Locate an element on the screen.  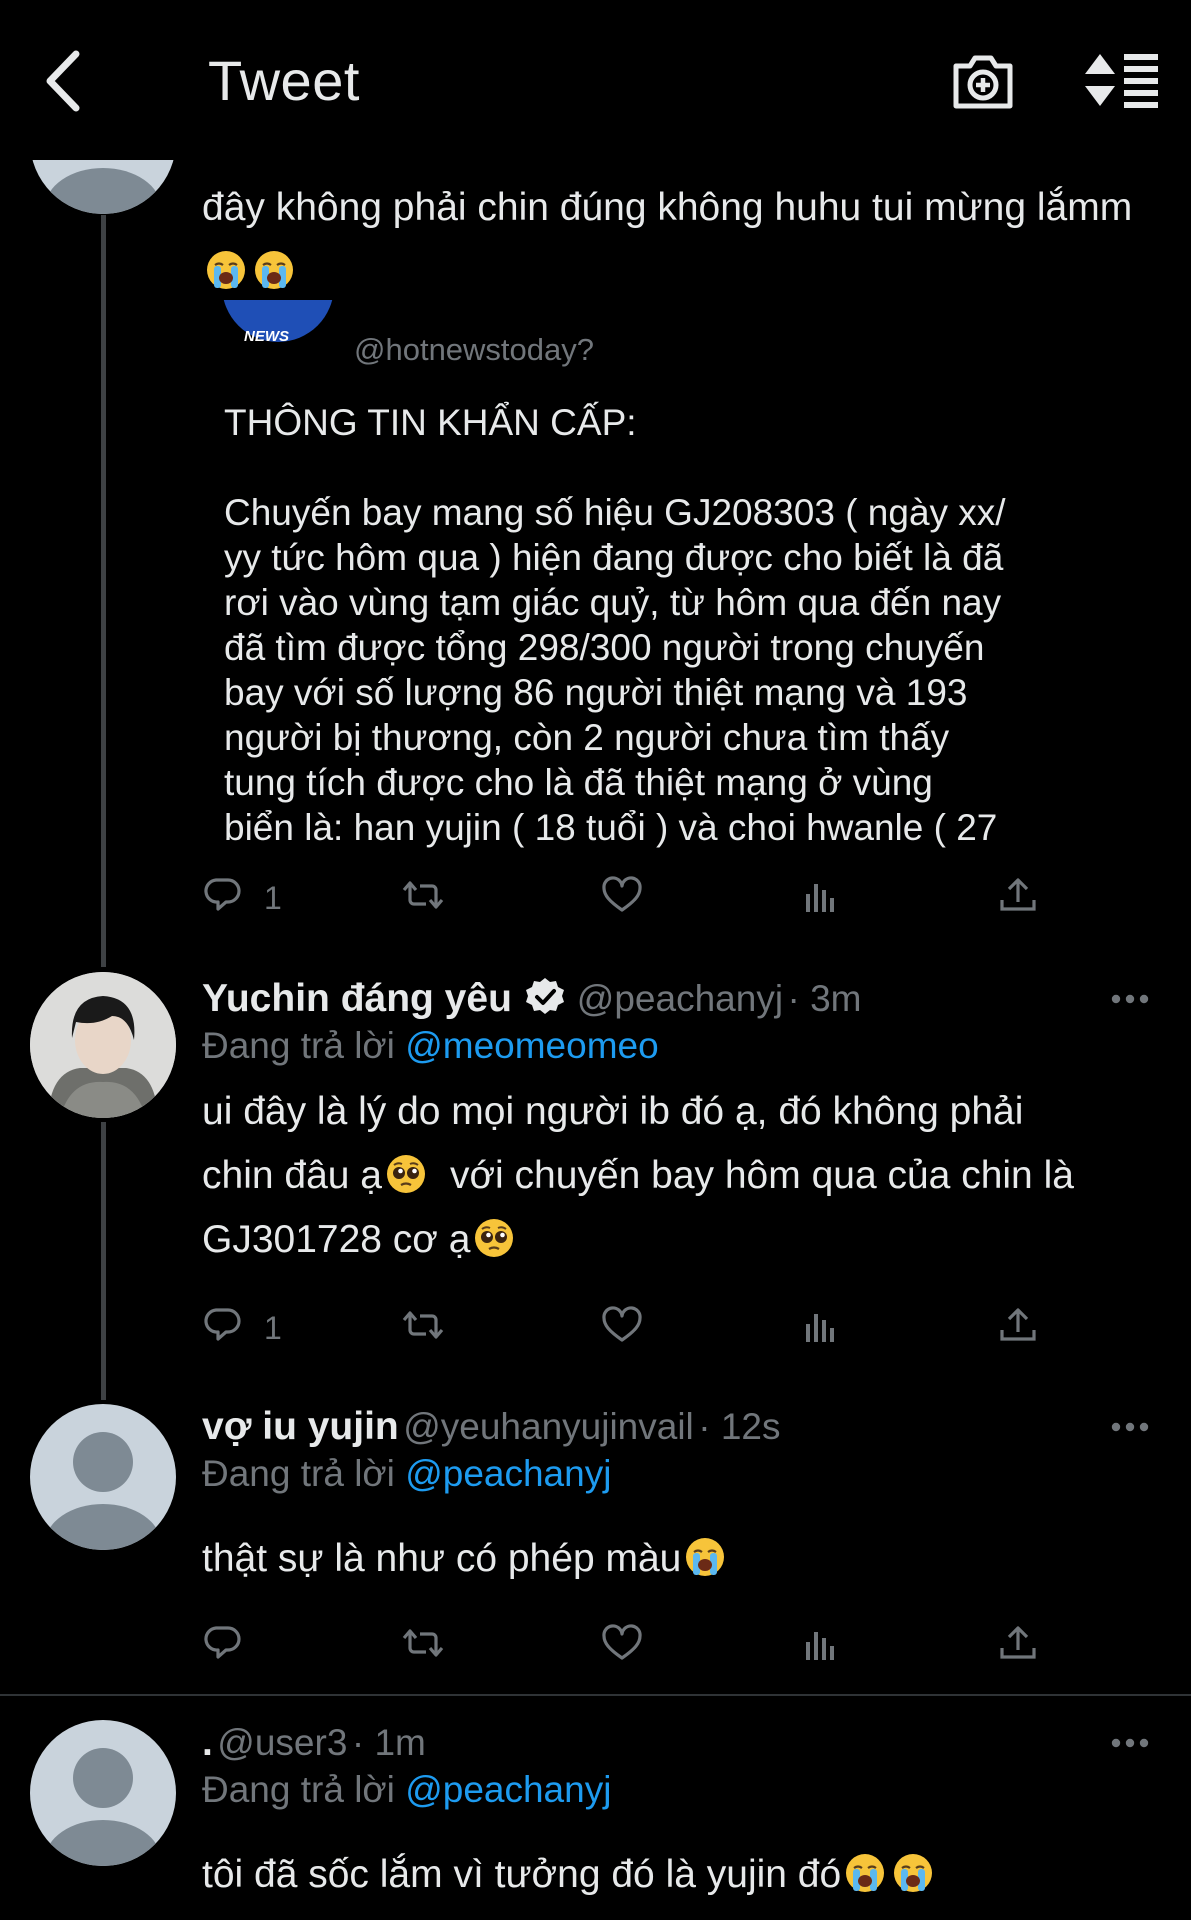
user-handle: @user3 is located at coordinates (282, 1742).